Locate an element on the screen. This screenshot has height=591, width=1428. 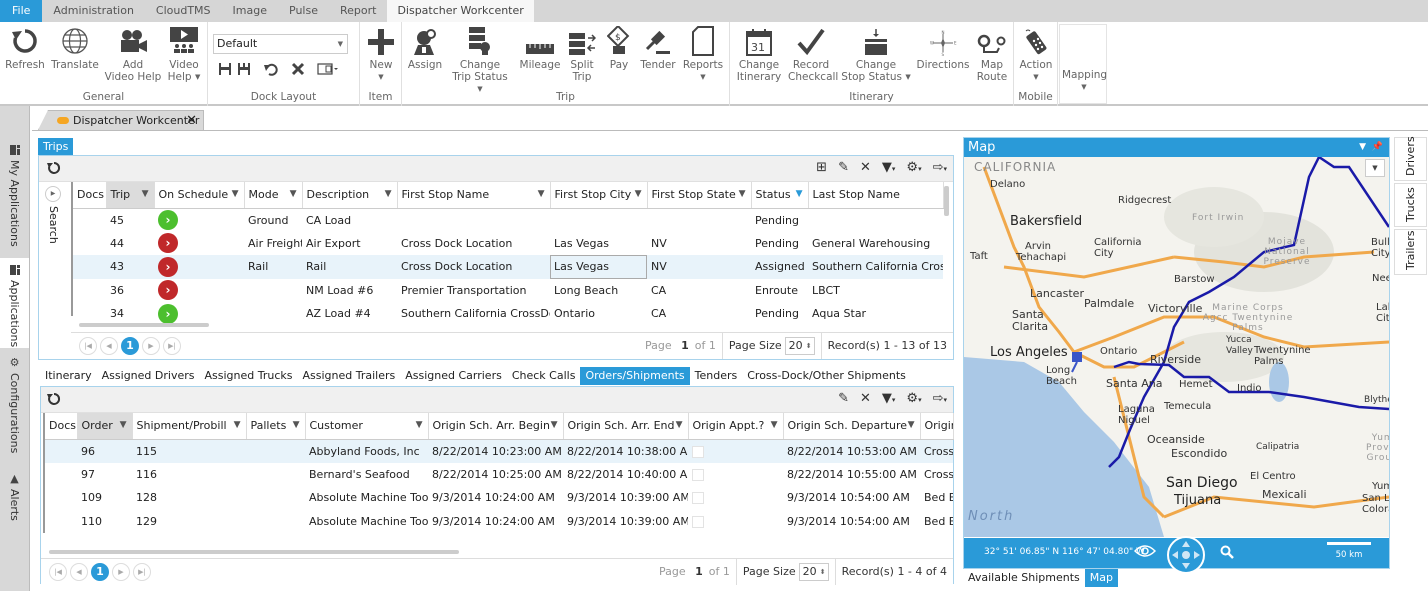
grid-refresh-icon is located at coordinates (54, 168).